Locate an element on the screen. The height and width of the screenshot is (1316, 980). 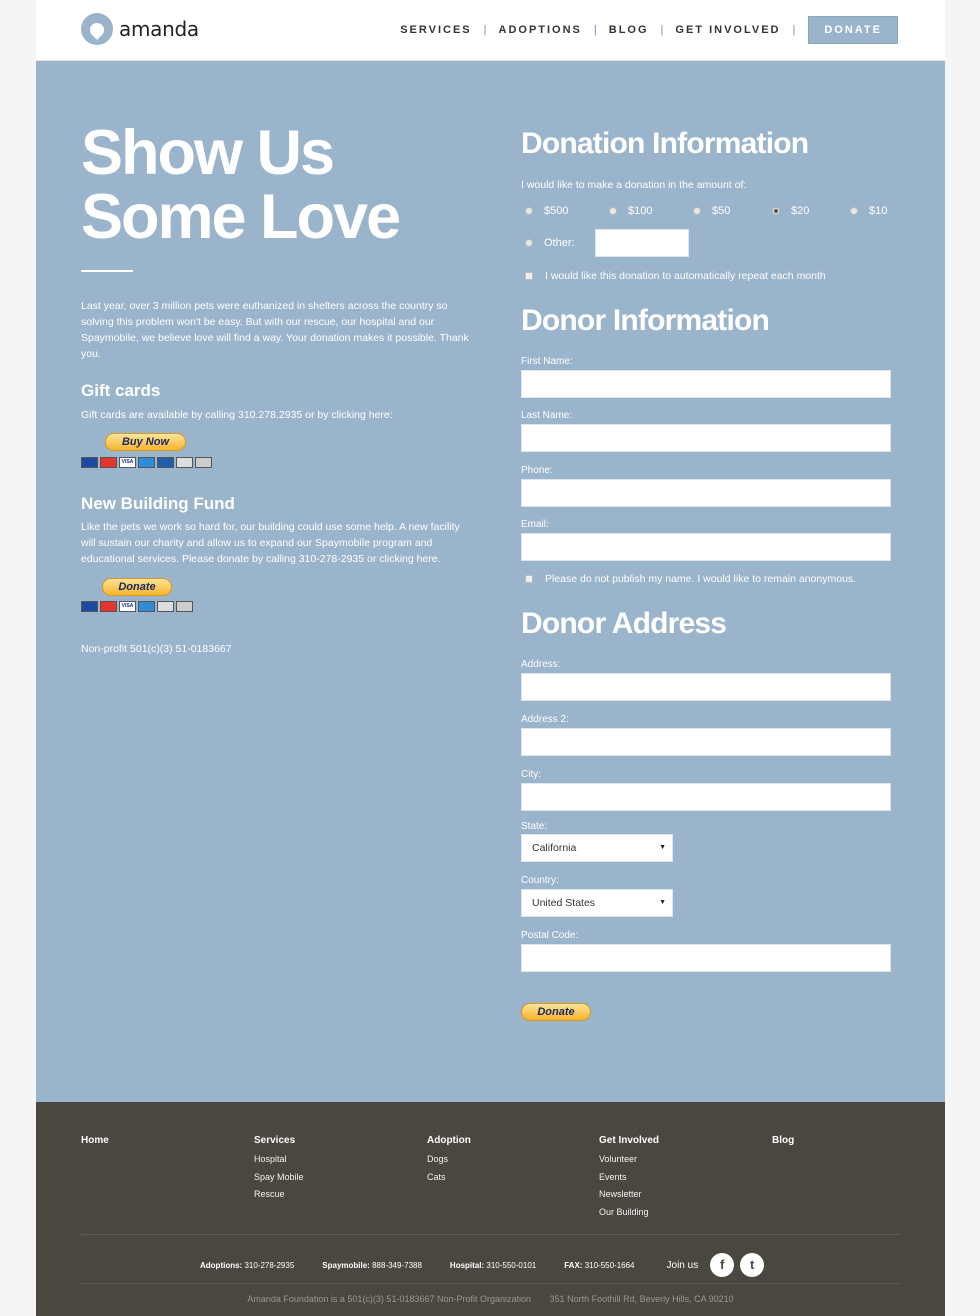
nonprofit-id: Non-profit 501(c)(3) 51-0183667 is located at coordinates (156, 649).